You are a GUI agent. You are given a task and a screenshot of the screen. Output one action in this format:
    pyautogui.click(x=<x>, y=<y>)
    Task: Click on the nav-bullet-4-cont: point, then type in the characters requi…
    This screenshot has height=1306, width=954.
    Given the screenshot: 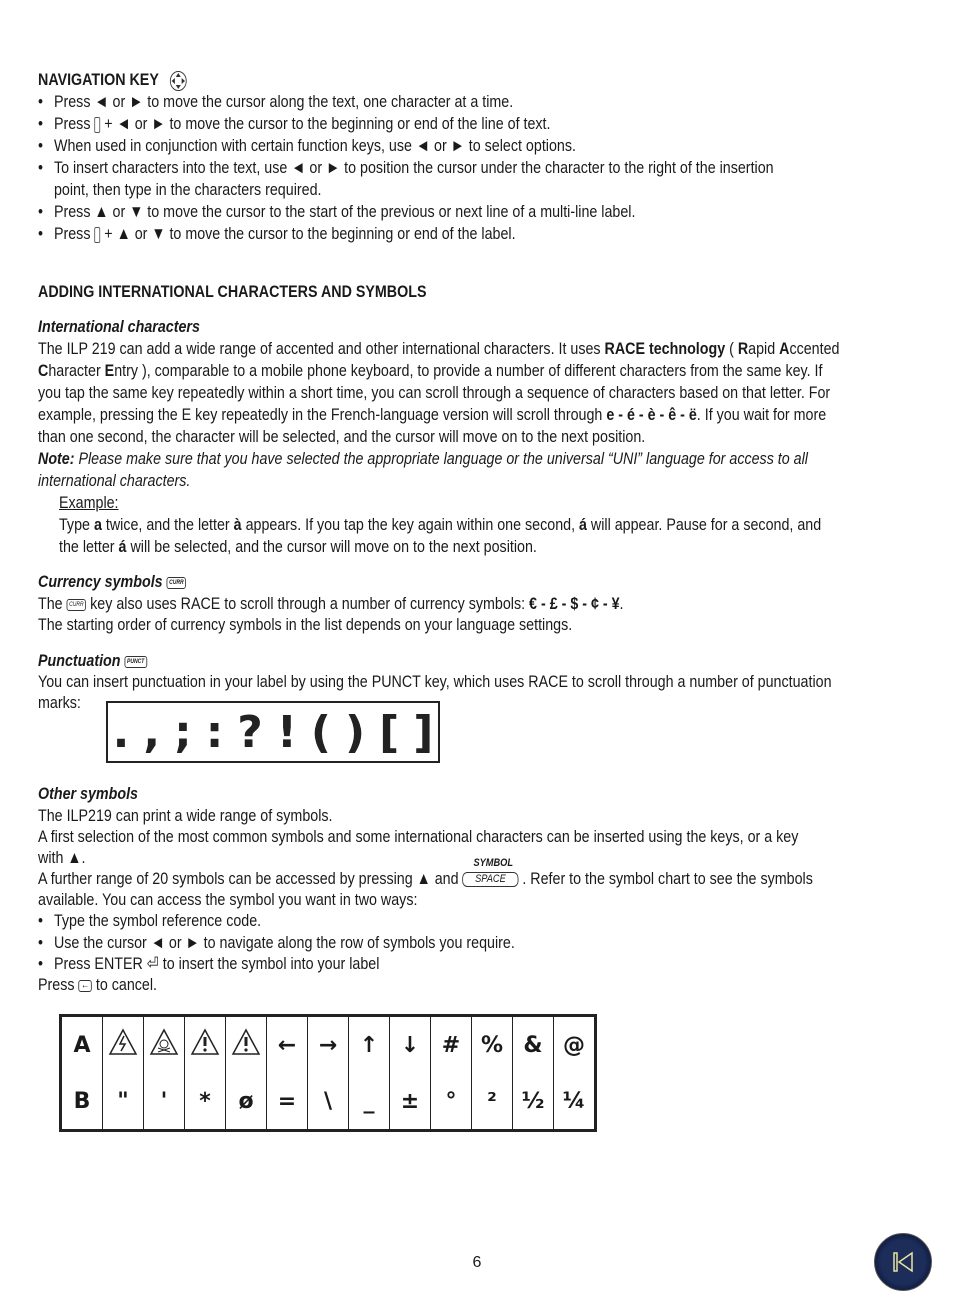 What is the action you would take?
    pyautogui.click(x=187, y=189)
    